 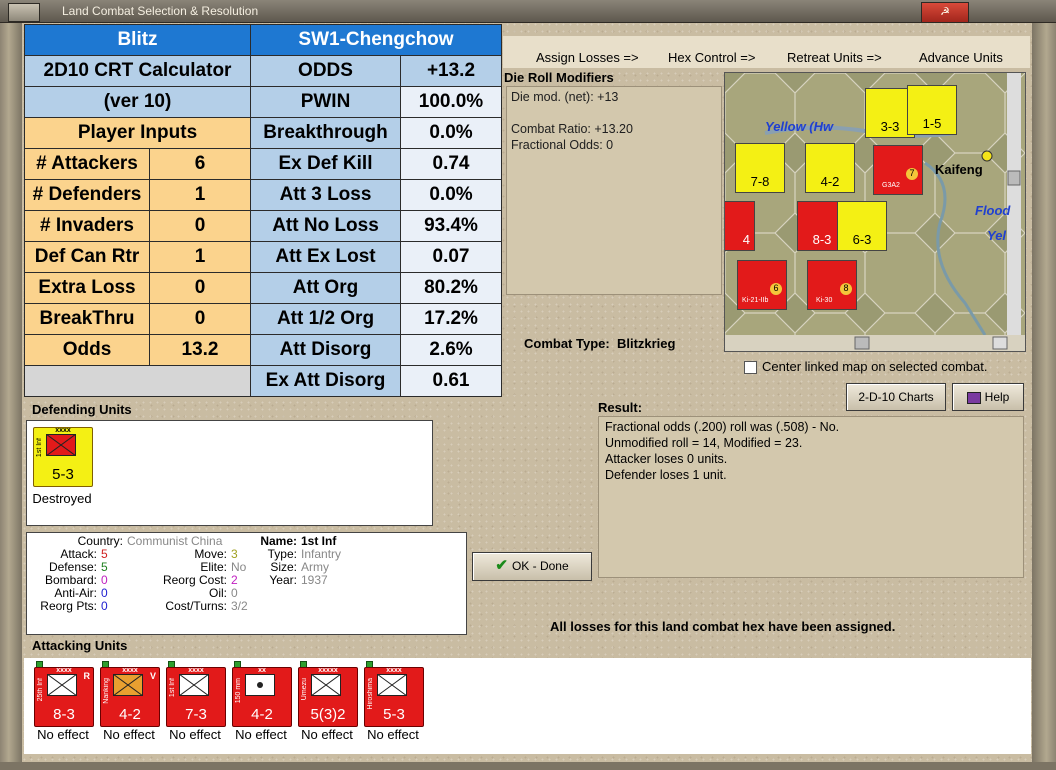 What do you see at coordinates (750, 367) in the screenshot?
I see `center-map-checkbox` at bounding box center [750, 367].